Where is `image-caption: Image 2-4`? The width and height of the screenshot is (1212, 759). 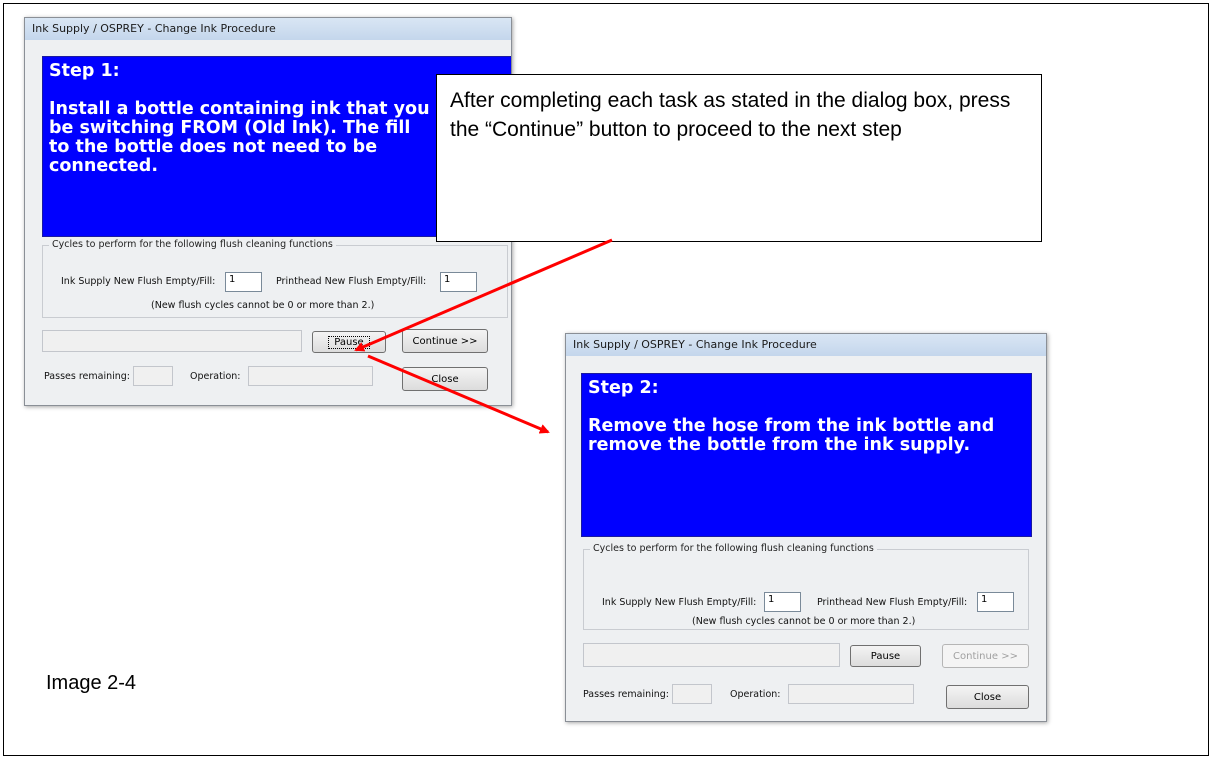 image-caption: Image 2-4 is located at coordinates (91, 683).